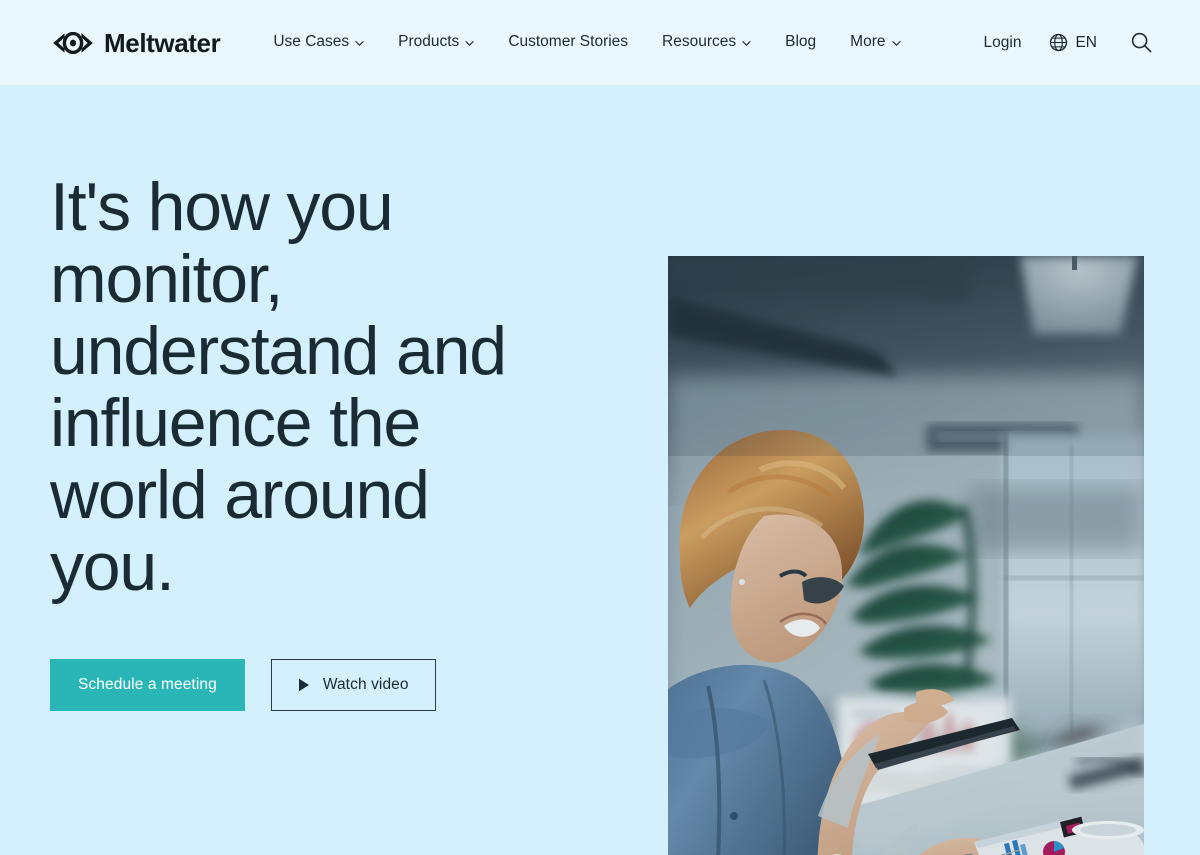 The image size is (1200, 855). I want to click on login-link: Login, so click(1003, 43).